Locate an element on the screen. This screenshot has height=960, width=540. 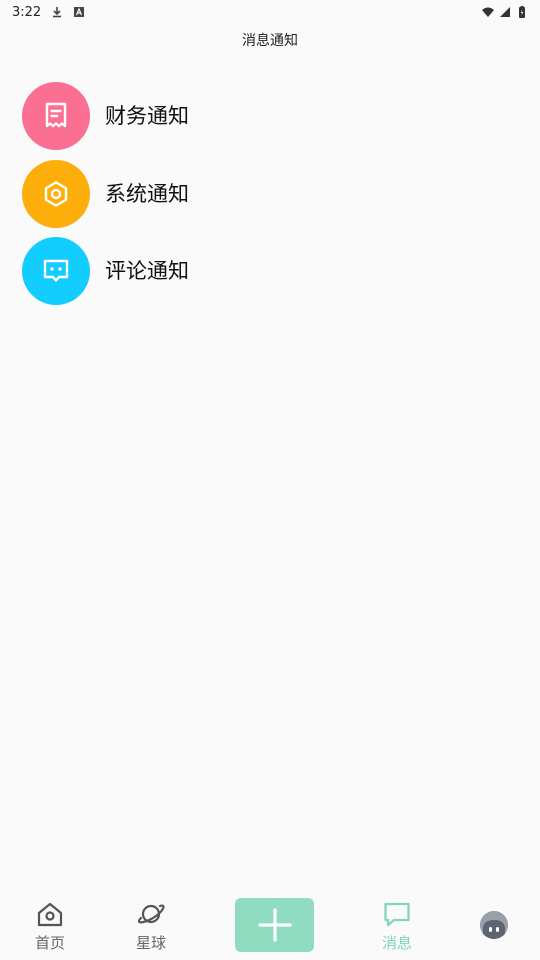
status-bar: 3:22 is located at coordinates (270, 12).